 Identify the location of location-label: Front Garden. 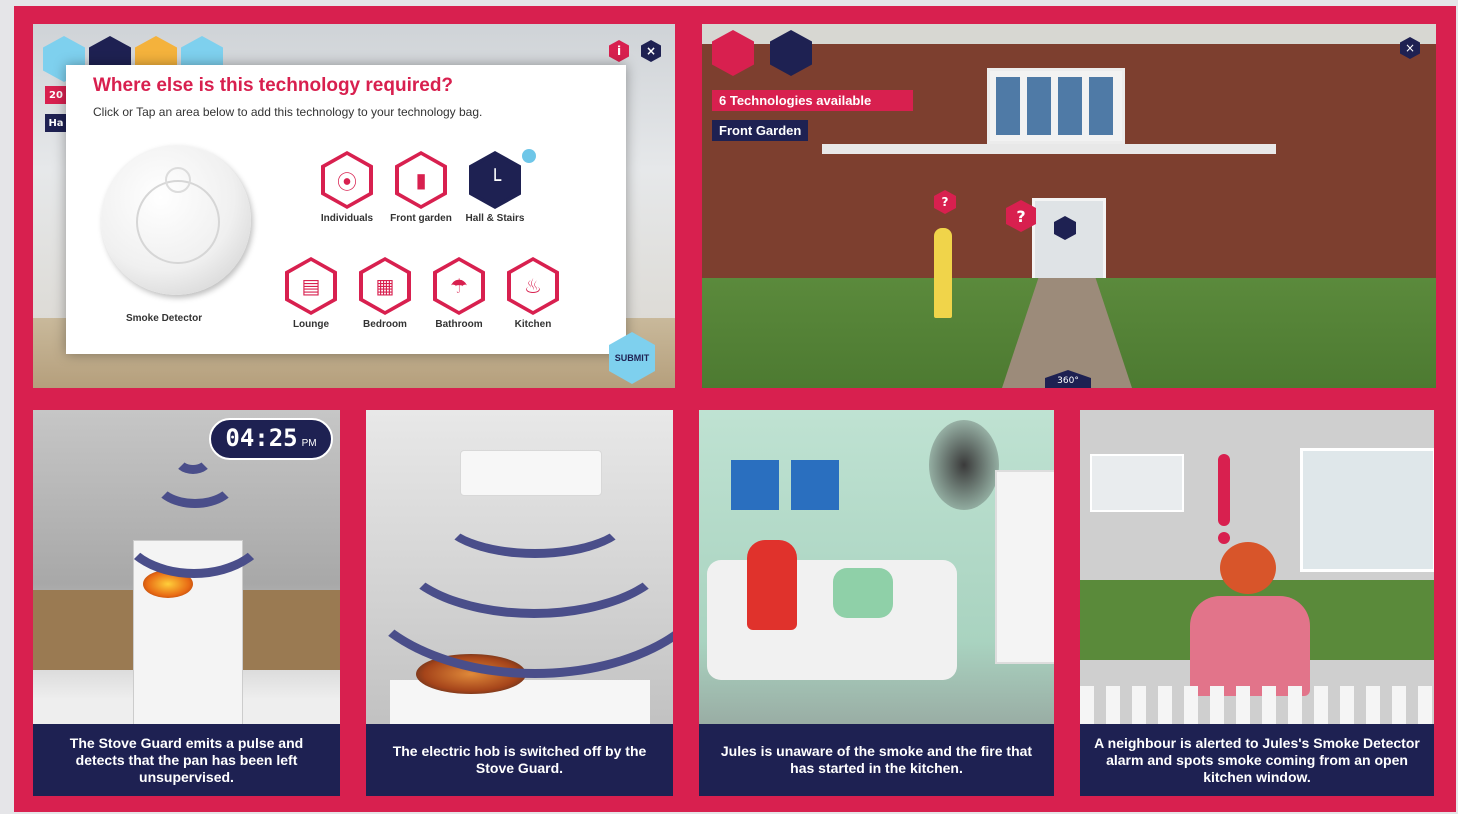
(760, 130).